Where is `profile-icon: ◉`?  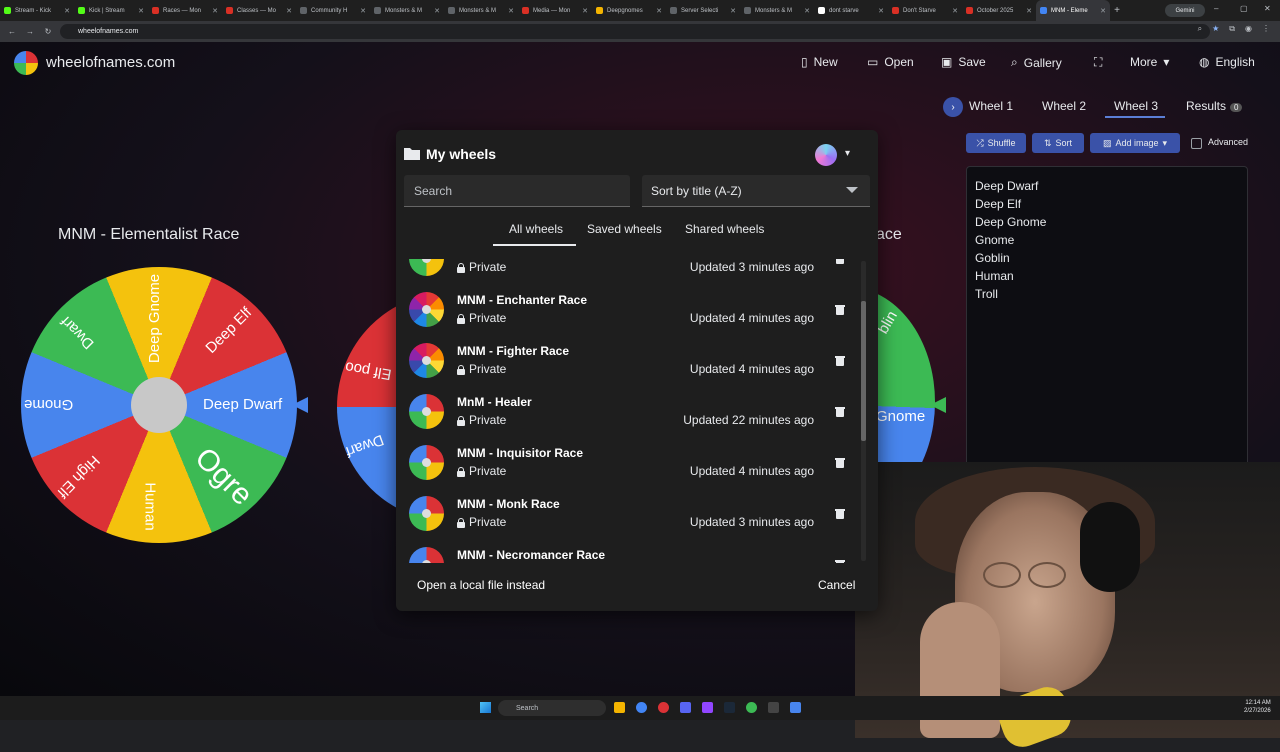 profile-icon: ◉ is located at coordinates (1248, 29).